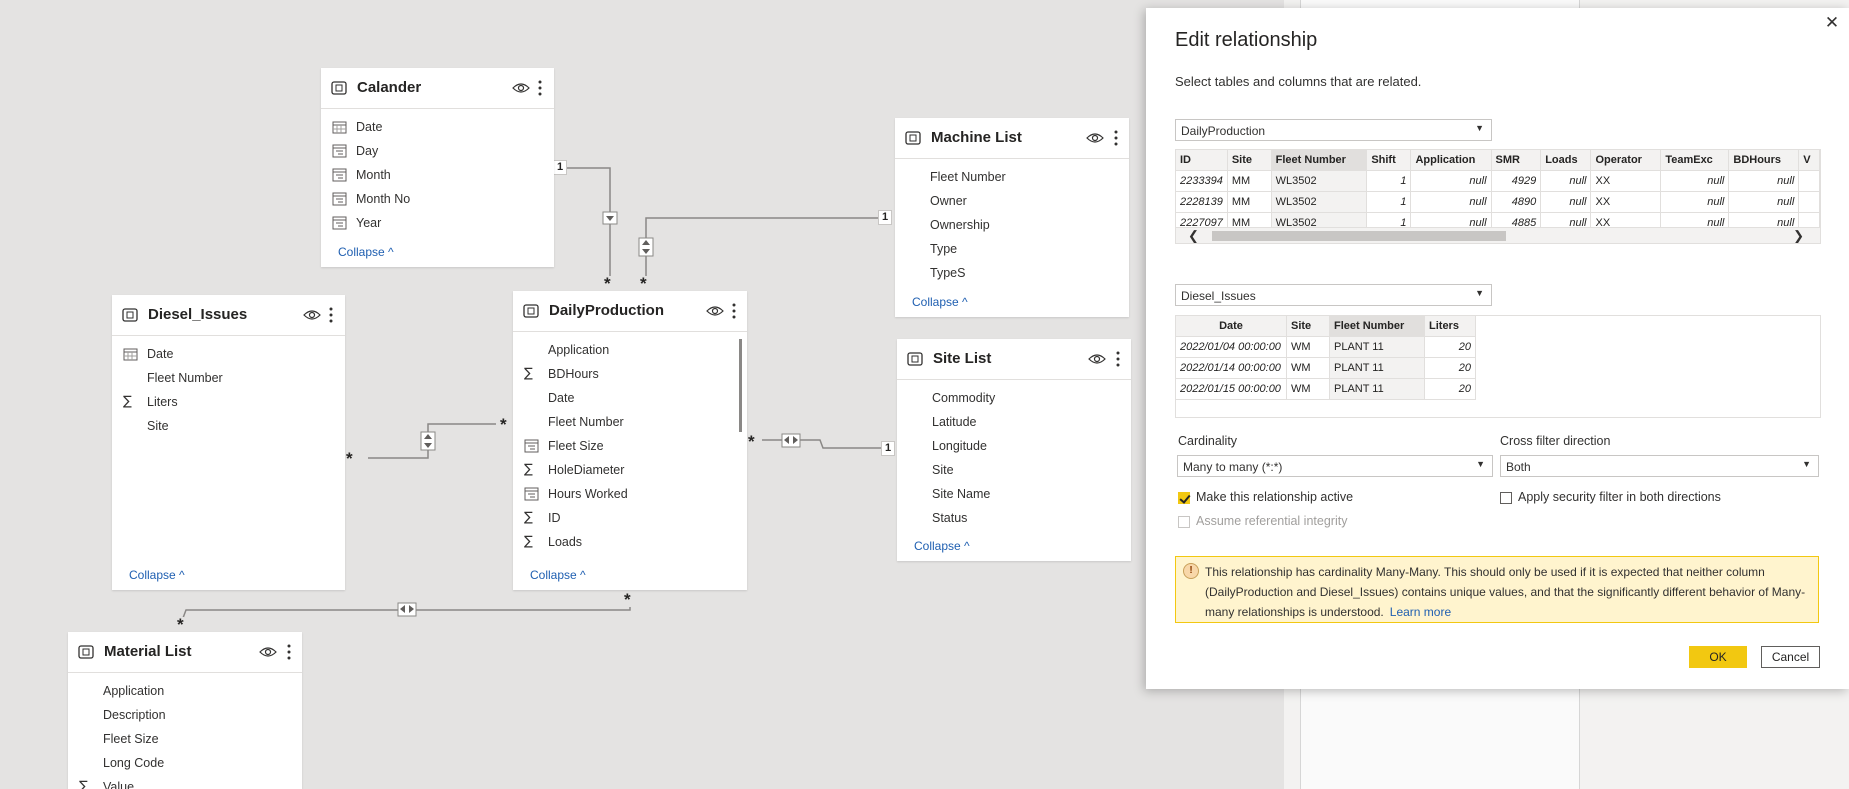 The height and width of the screenshot is (789, 1849). Describe the element at coordinates (1014, 359) in the screenshot. I see `table-card-header: Site List` at that location.